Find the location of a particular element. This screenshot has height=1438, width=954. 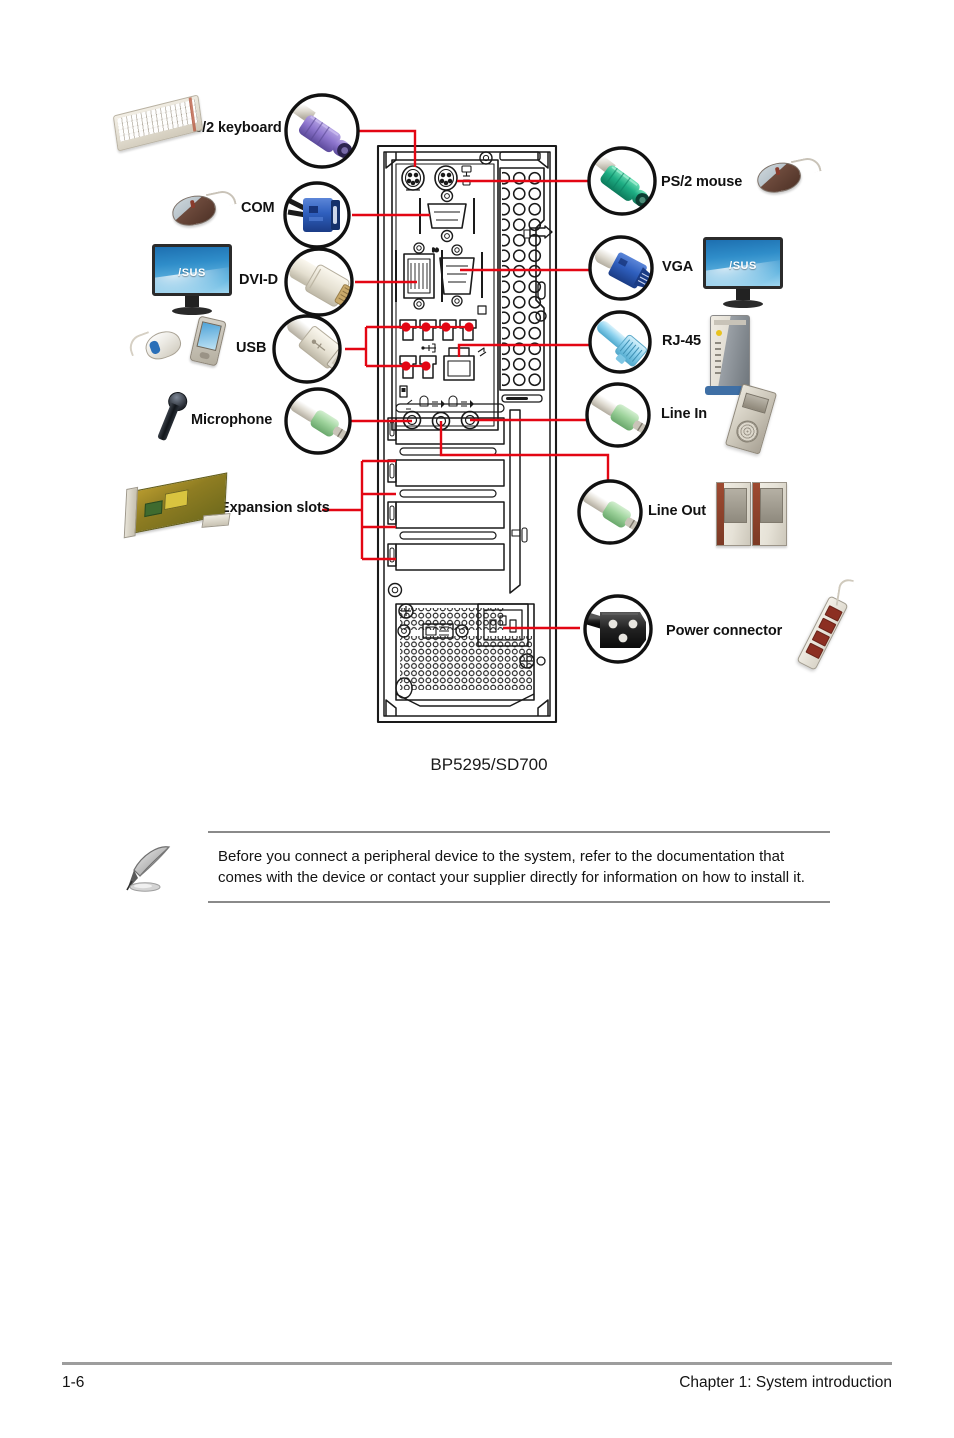

ps2-keyboard-connector-icon is located at coordinates (322, 131).